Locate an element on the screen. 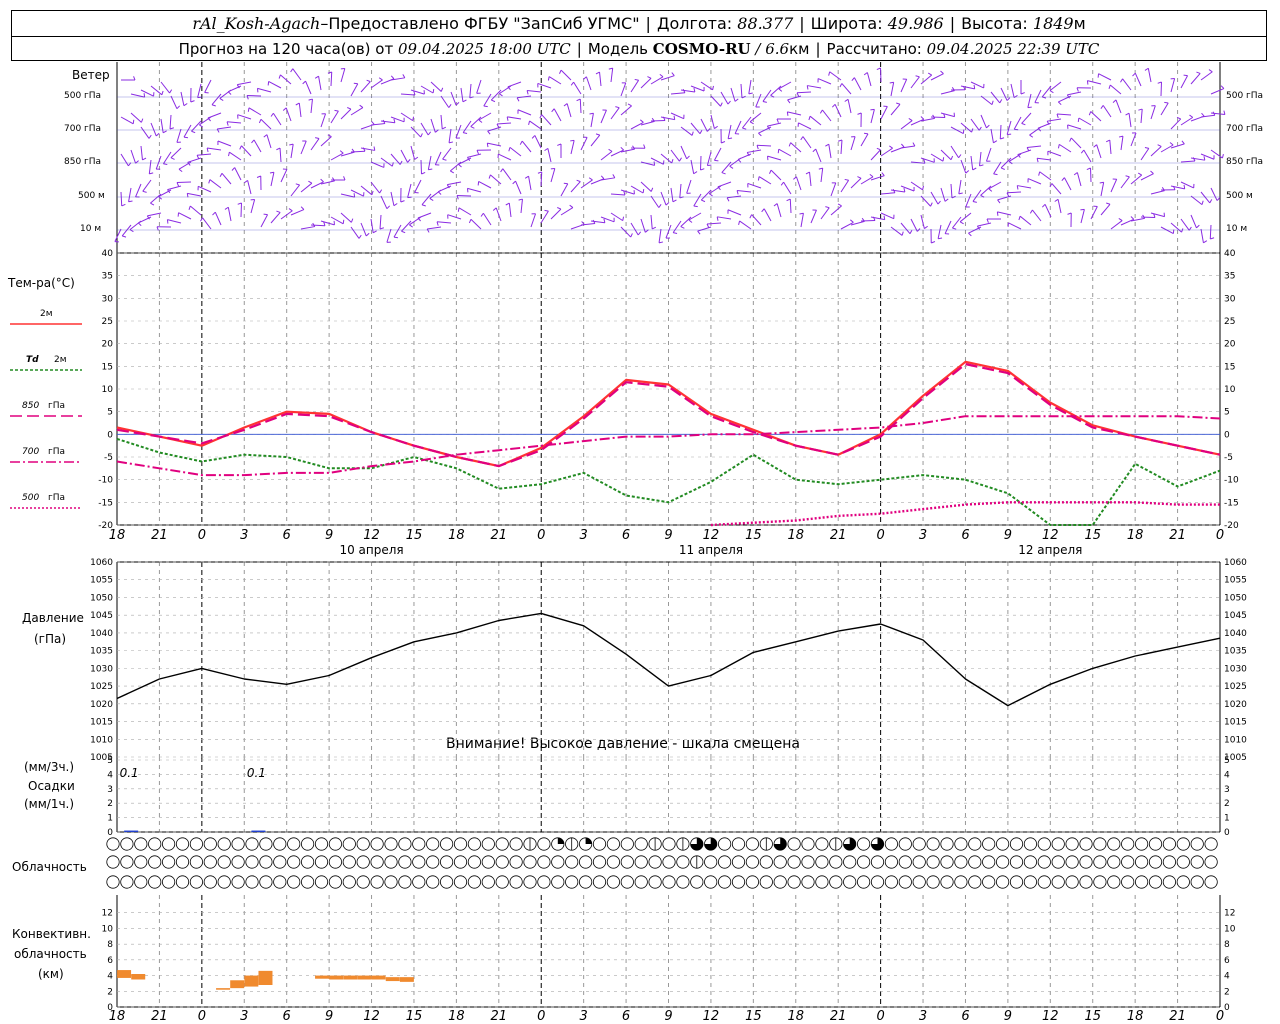  pressure-ytick-label: 1060 is located at coordinates (101, 563).